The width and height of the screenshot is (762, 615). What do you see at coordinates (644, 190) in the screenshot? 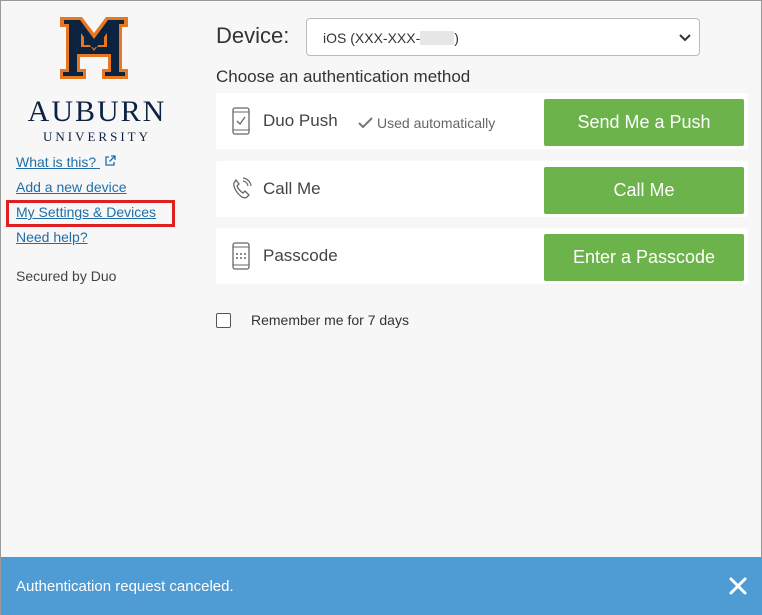
I see `call-me-button: Call Me` at bounding box center [644, 190].